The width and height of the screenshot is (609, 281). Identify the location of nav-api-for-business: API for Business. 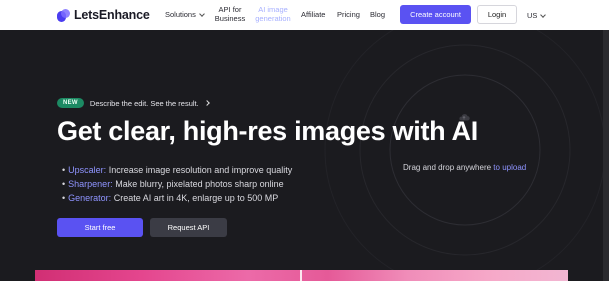
(230, 14).